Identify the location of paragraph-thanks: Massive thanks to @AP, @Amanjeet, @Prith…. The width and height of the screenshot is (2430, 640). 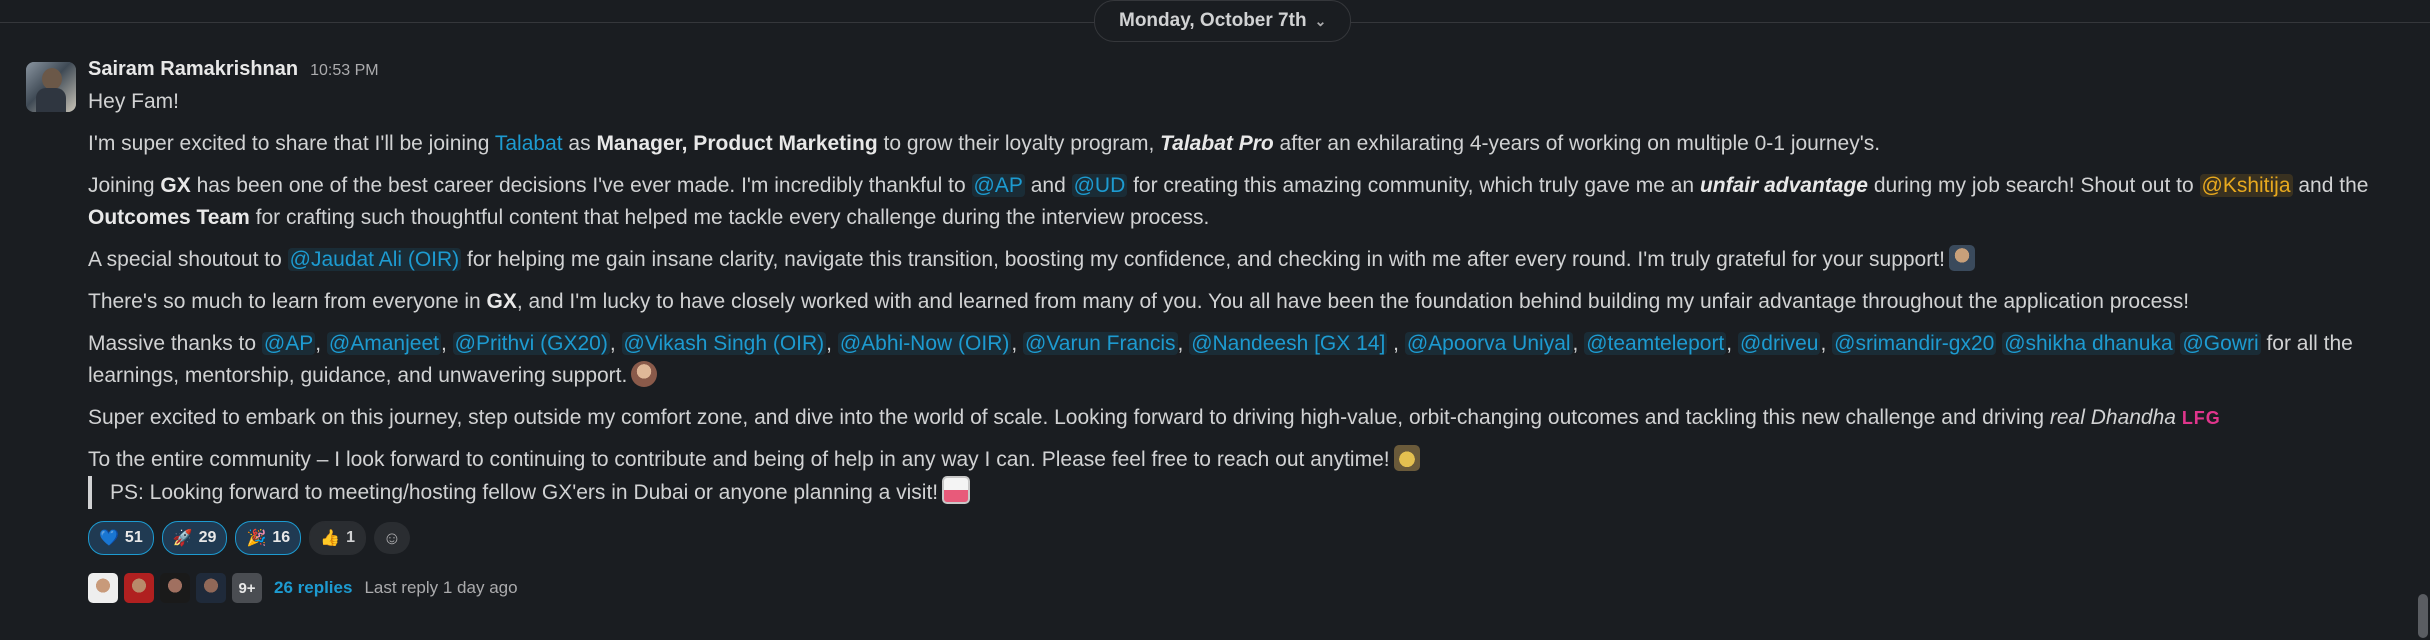
(1220, 359).